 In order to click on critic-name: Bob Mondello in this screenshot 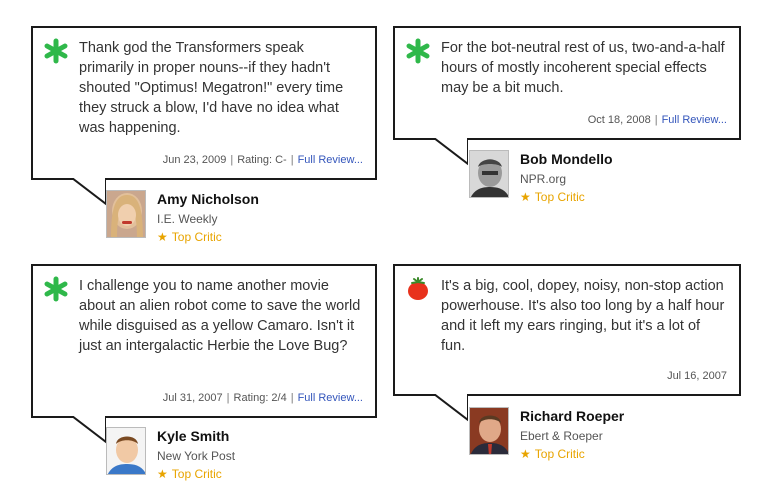, I will do `click(566, 159)`.